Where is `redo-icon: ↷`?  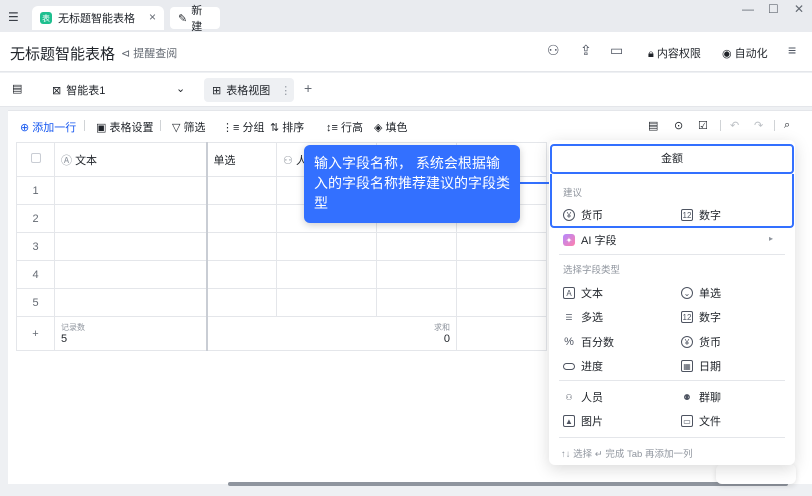
redo-icon: ↷ is located at coordinates (758, 125).